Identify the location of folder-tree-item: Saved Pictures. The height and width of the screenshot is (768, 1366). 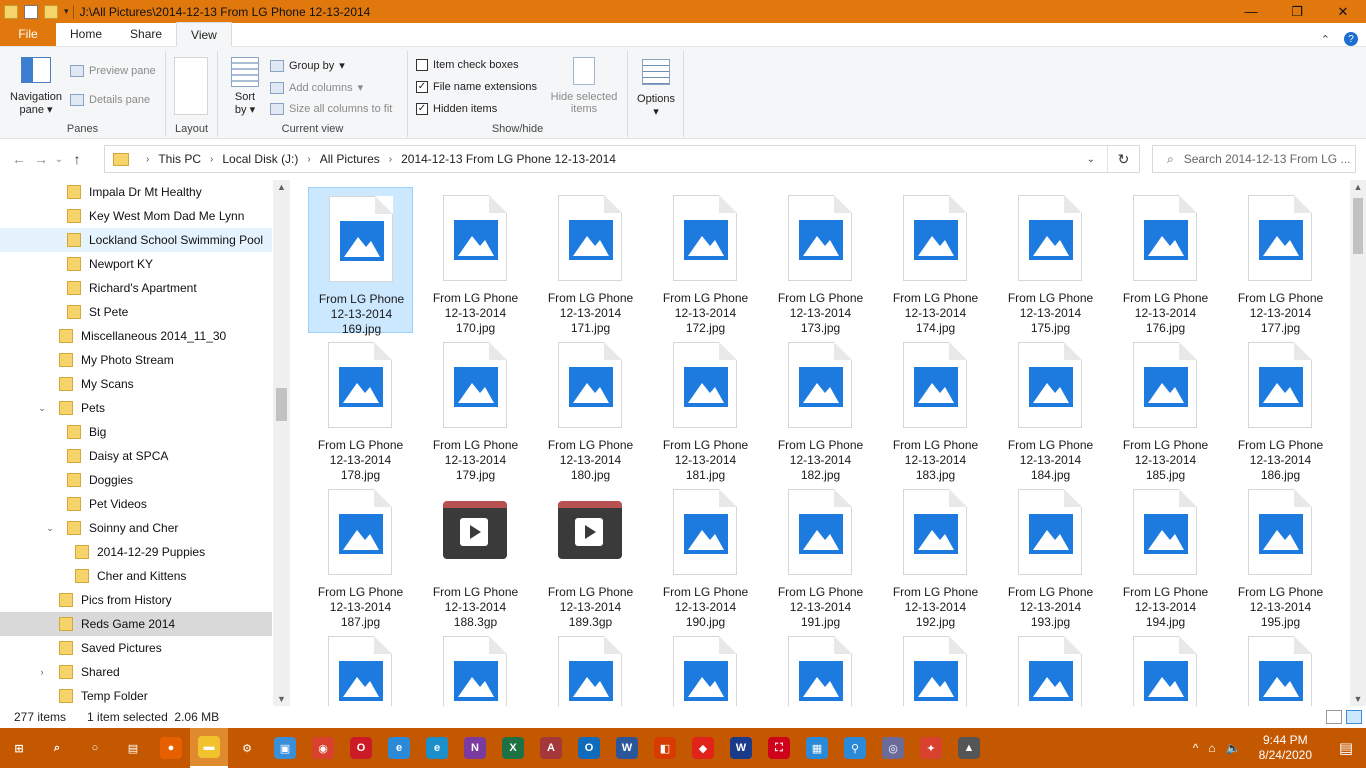
(136, 648).